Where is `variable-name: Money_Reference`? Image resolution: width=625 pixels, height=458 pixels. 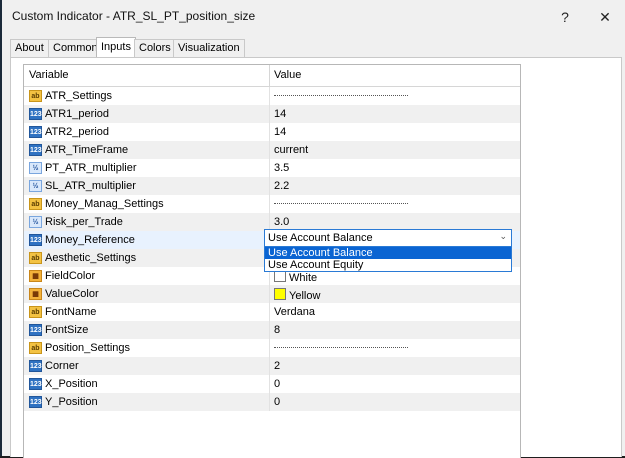 variable-name: Money_Reference is located at coordinates (90, 240).